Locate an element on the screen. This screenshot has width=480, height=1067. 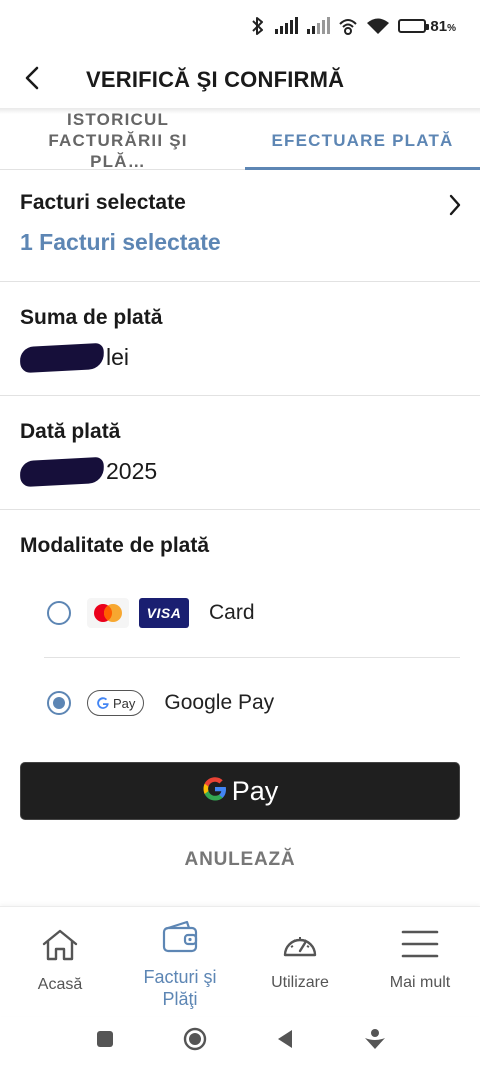
date-value: 2025 is located at coordinates (239, 471).